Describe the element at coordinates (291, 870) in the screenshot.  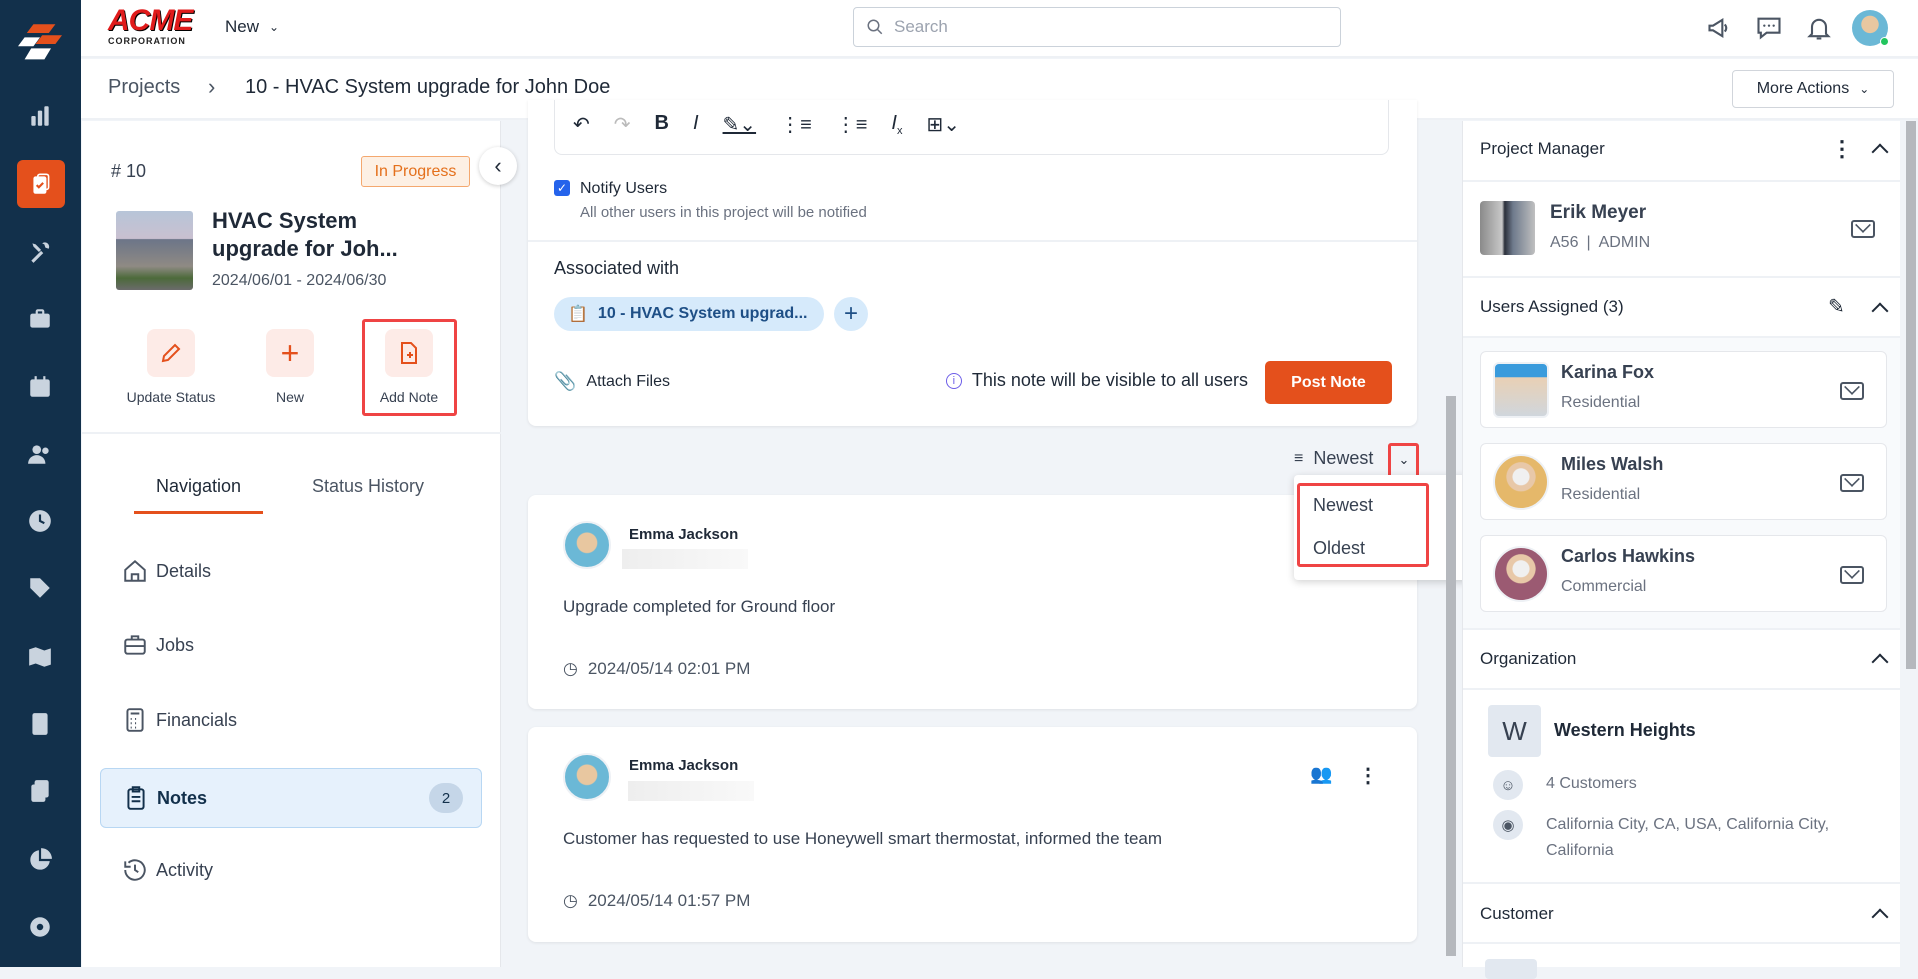
I see `nav-item-activity: Activity` at that location.